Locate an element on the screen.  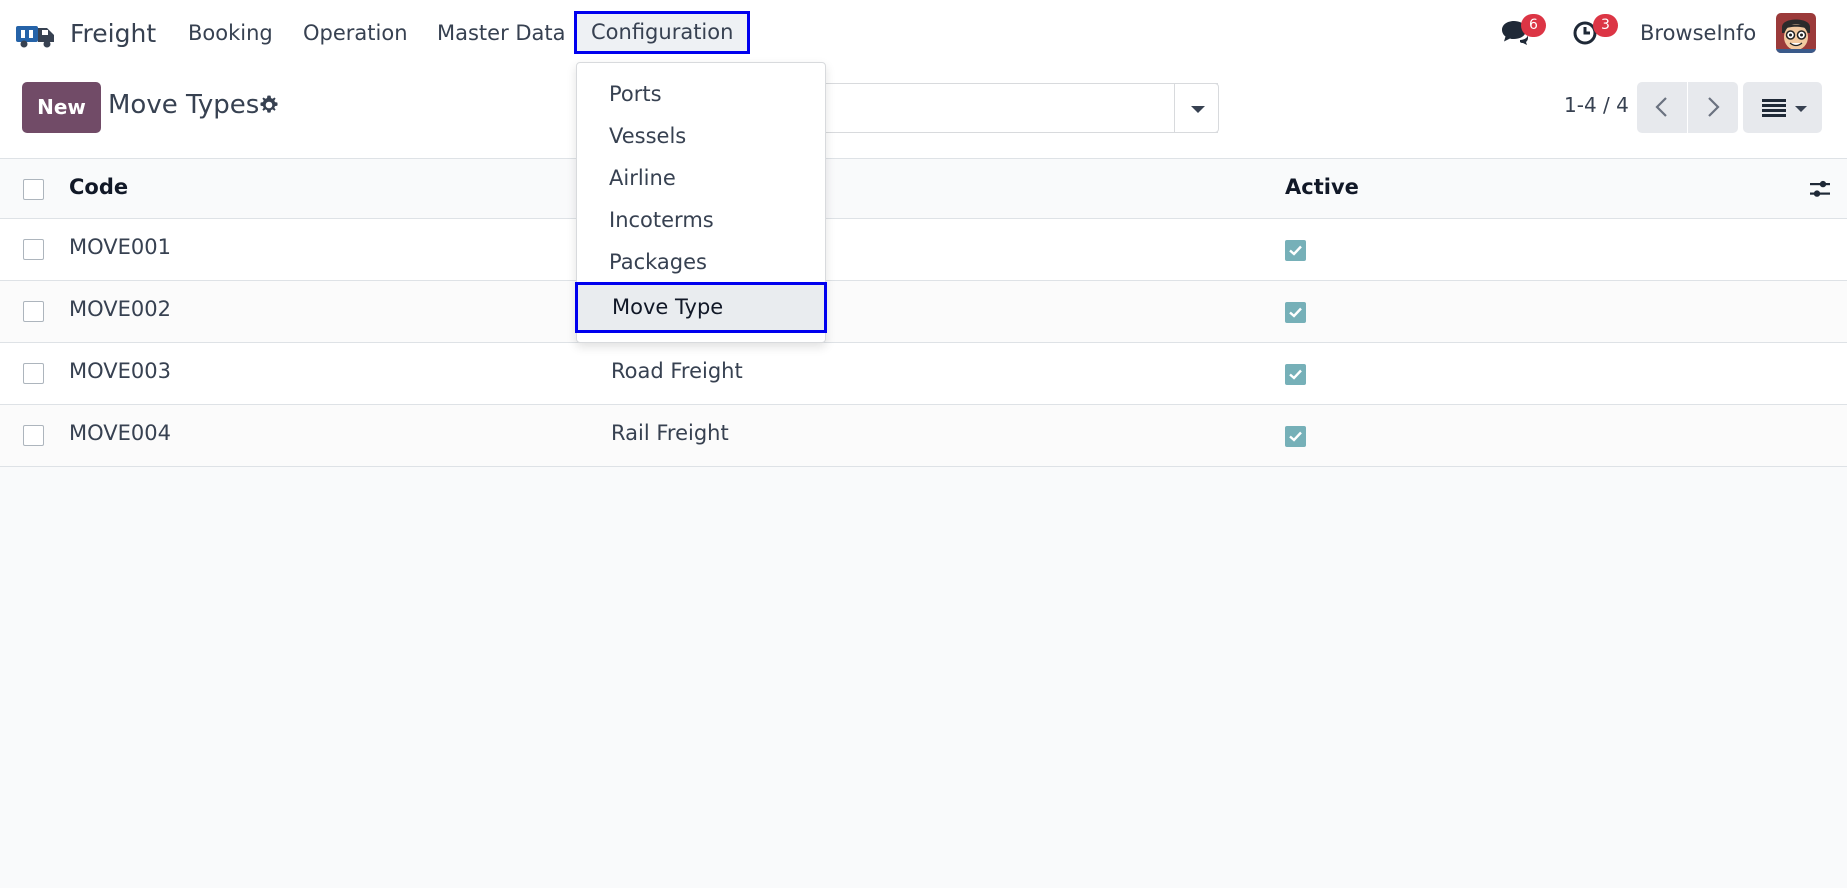
table-row: MOVE001 is located at coordinates (923, 250).